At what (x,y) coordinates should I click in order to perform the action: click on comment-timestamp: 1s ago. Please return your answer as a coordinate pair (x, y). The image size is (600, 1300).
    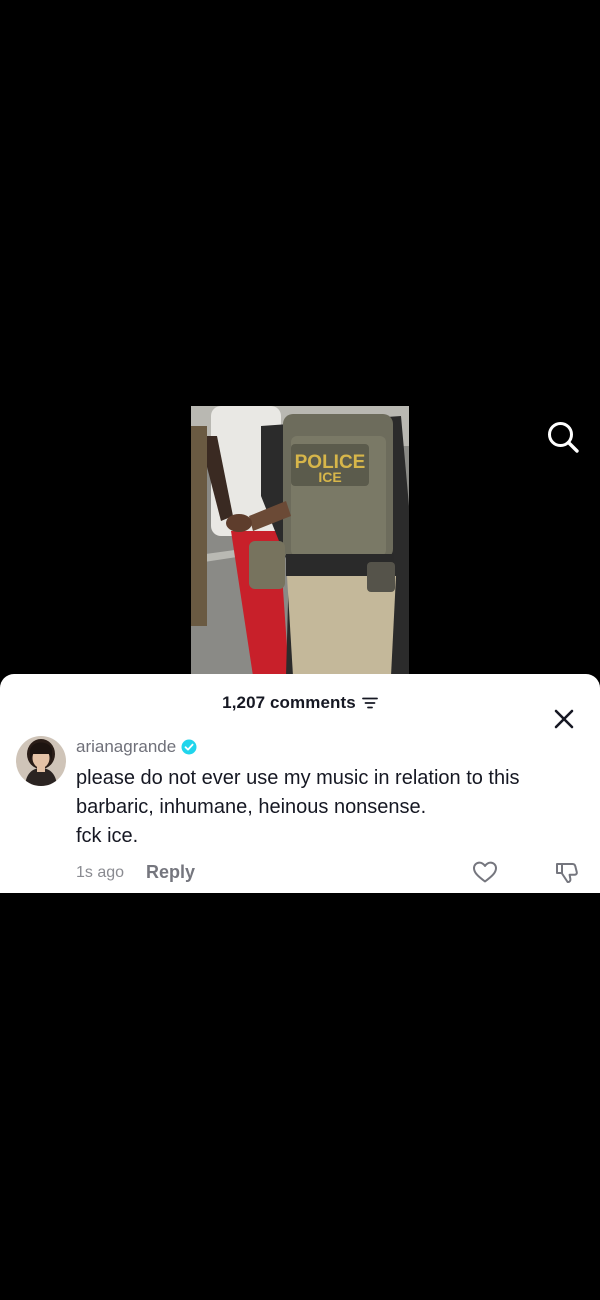
    Looking at the image, I should click on (100, 872).